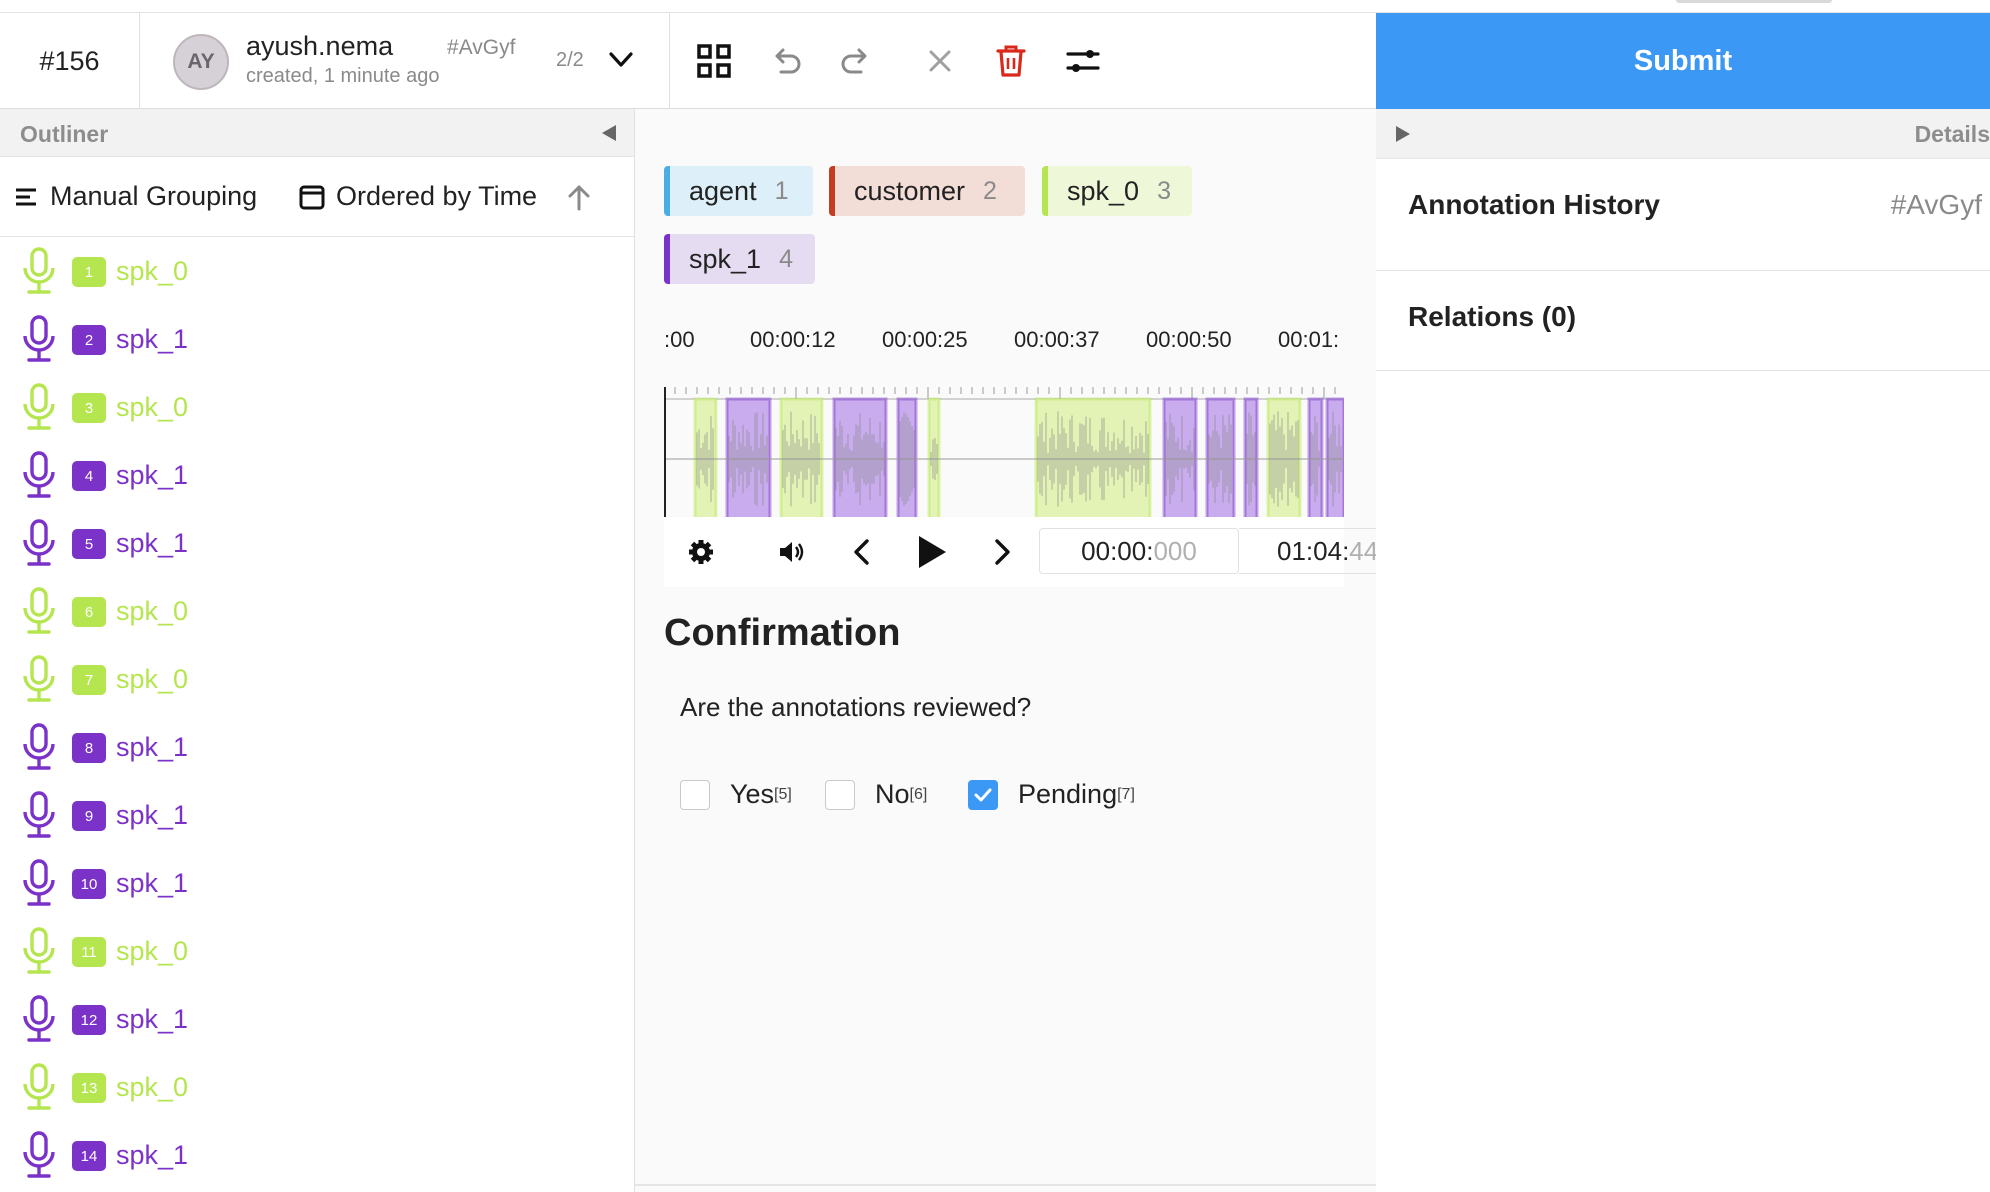  I want to click on redo-button, so click(856, 61).